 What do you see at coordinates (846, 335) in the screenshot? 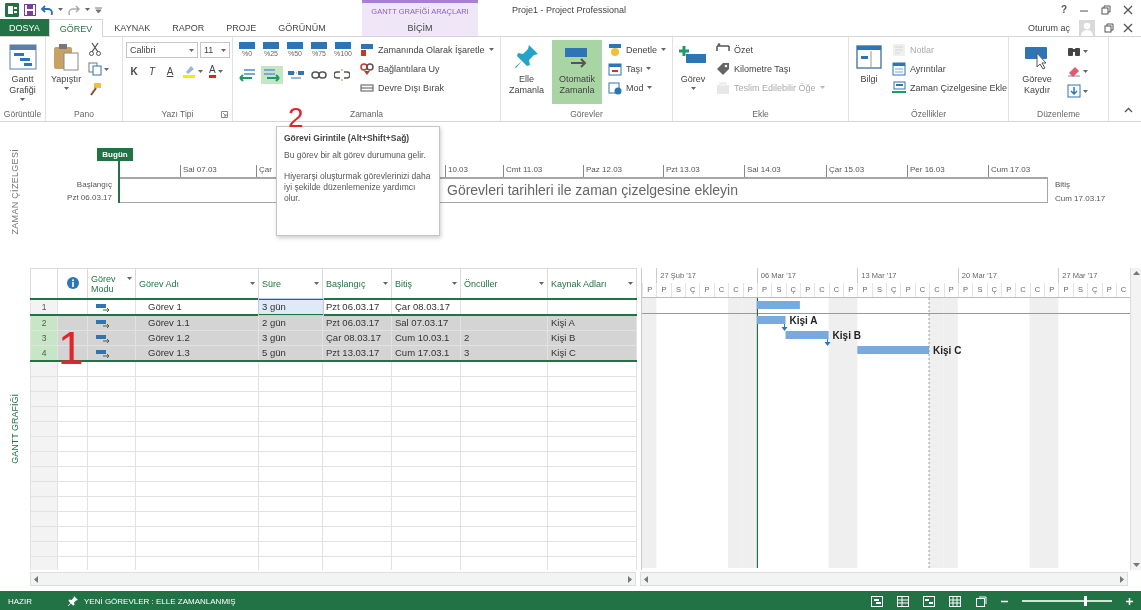
I see `bar-label: Kişi B` at bounding box center [846, 335].